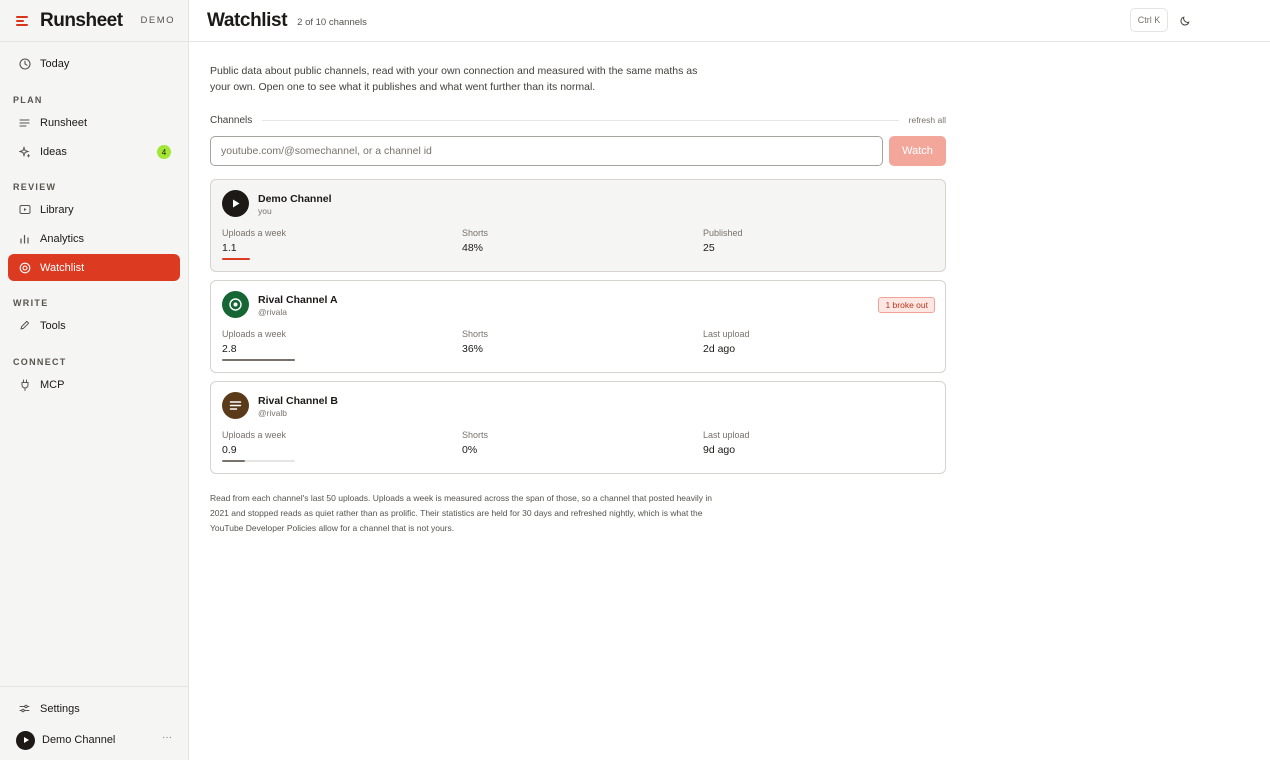 This screenshot has width=1270, height=760. I want to click on stat-value: 0%, so click(470, 450).